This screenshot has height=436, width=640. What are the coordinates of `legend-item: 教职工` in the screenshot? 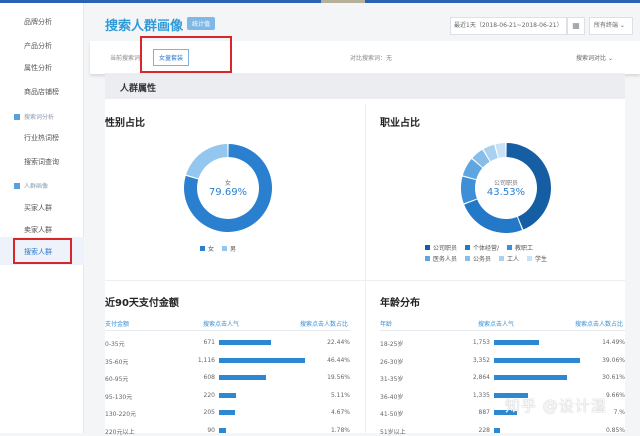 It's located at (520, 248).